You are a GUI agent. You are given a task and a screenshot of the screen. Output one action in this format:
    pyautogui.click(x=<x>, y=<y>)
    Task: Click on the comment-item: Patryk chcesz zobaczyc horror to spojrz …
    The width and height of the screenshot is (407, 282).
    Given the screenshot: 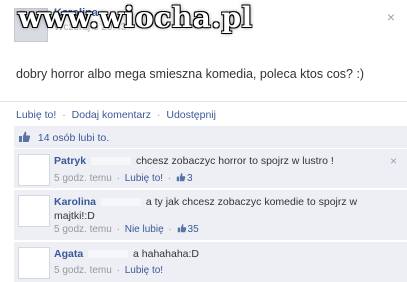 What is the action you would take?
    pyautogui.click(x=210, y=168)
    